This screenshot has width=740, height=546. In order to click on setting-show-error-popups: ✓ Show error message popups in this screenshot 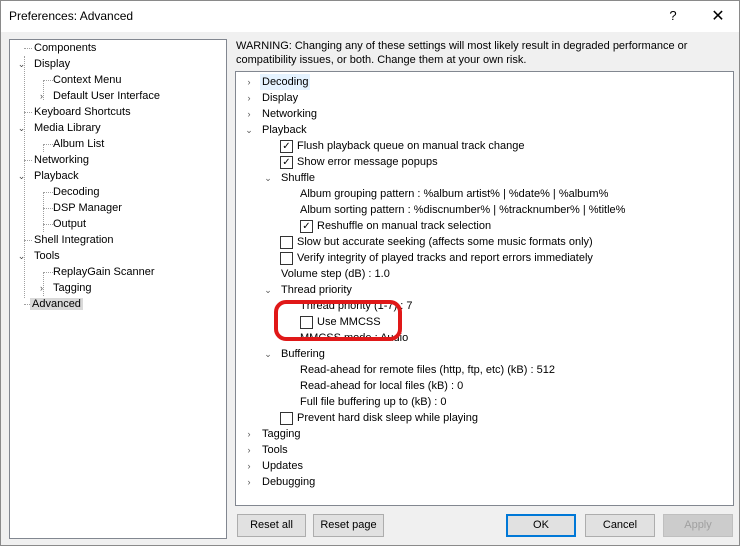, I will do `click(430, 162)`.